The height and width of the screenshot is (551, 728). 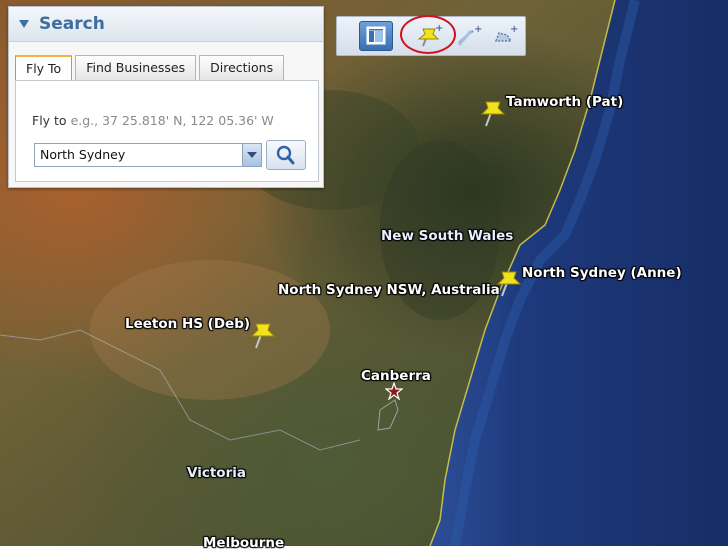 I want to click on magnifier-icon, so click(x=285, y=155).